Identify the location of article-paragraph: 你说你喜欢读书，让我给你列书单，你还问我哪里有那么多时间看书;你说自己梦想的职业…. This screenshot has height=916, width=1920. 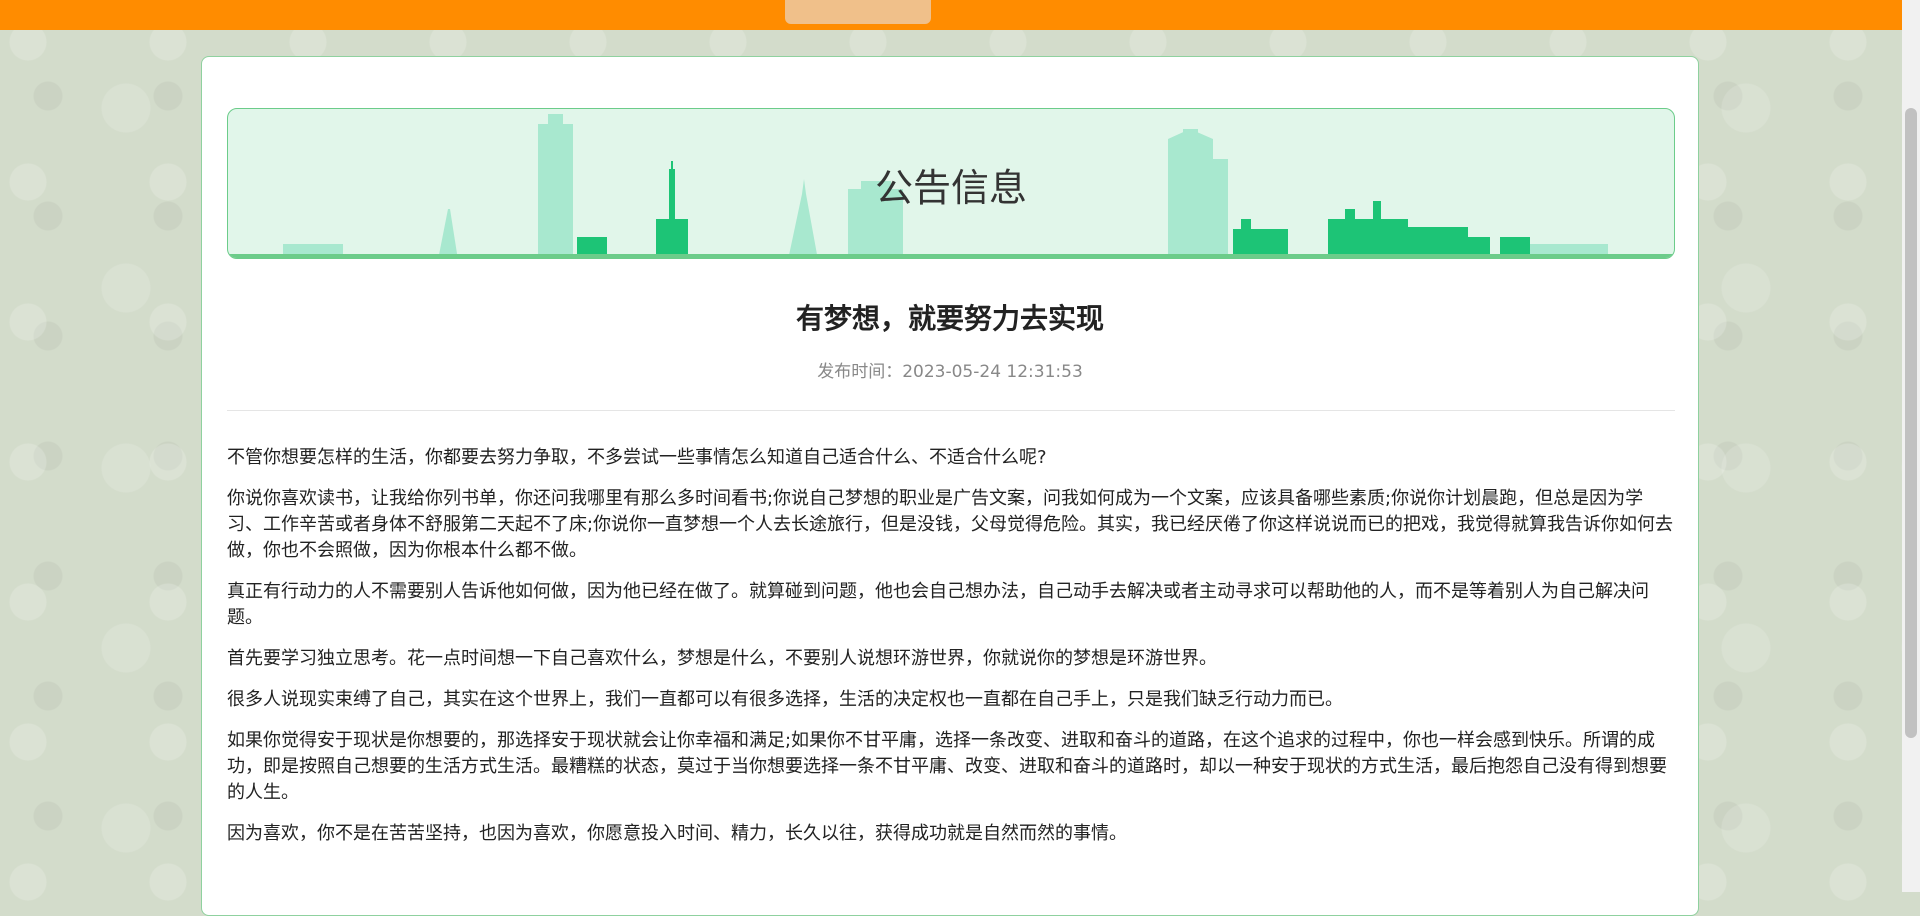
(950, 524).